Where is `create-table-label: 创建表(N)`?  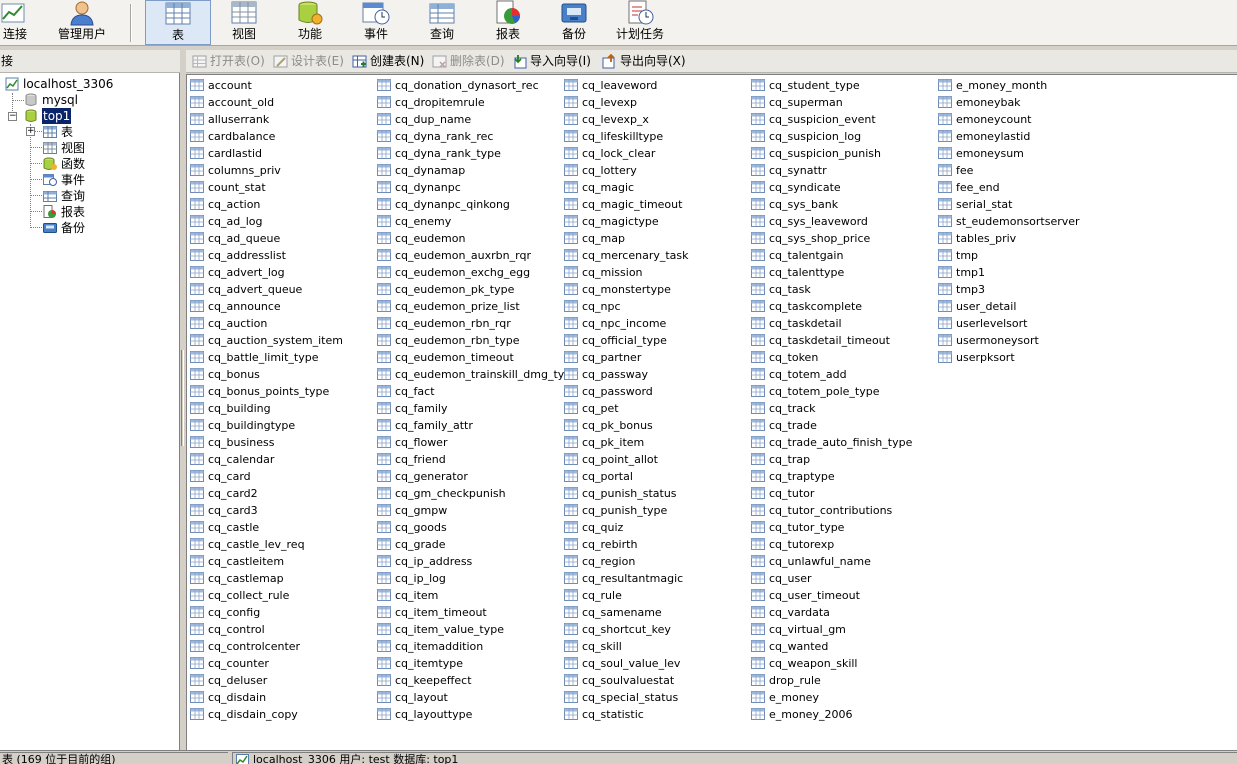
create-table-label: 创建表(N) is located at coordinates (397, 61).